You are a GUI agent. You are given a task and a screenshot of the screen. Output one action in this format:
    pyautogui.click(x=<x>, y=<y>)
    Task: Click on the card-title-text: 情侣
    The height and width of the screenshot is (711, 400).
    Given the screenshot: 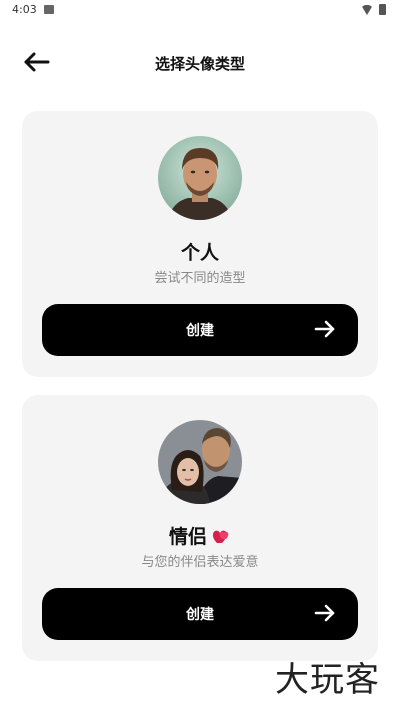 What is the action you would take?
    pyautogui.click(x=187, y=537)
    